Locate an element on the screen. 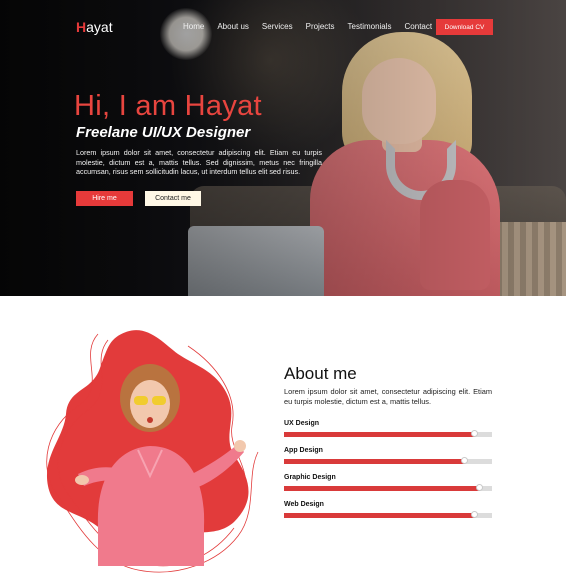 The width and height of the screenshot is (566, 578). skill-label: Graphic Design is located at coordinates (310, 477).